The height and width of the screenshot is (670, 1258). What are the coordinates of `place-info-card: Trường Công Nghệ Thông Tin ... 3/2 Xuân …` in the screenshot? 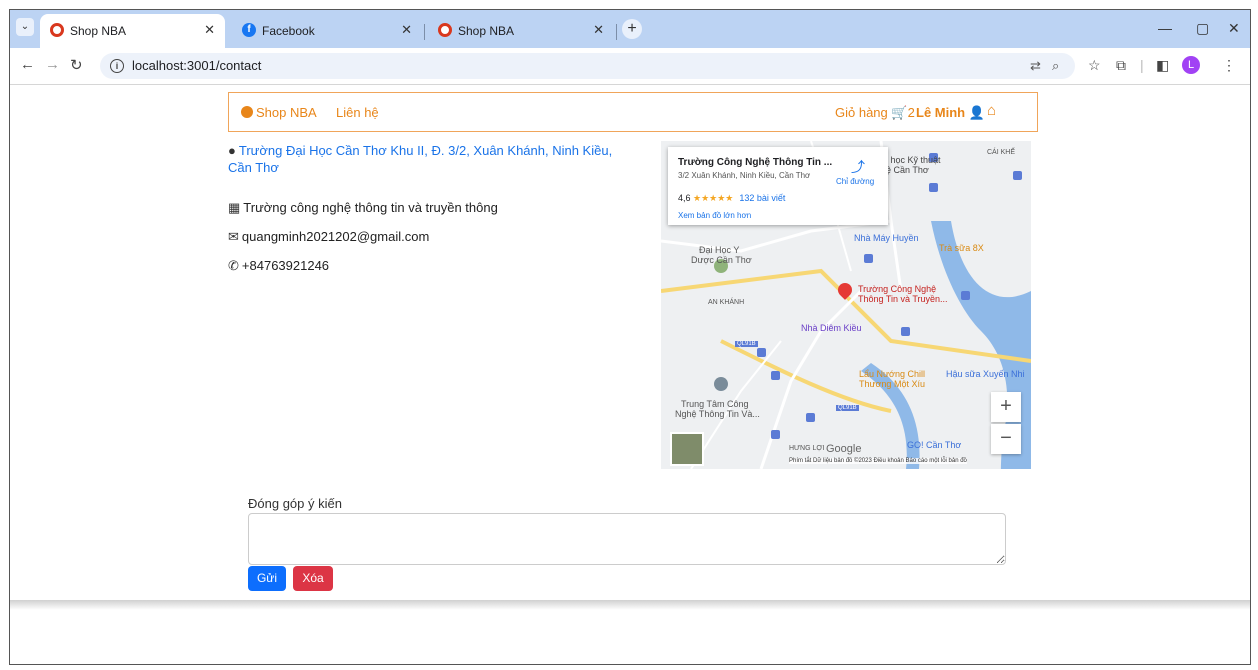 It's located at (778, 186).